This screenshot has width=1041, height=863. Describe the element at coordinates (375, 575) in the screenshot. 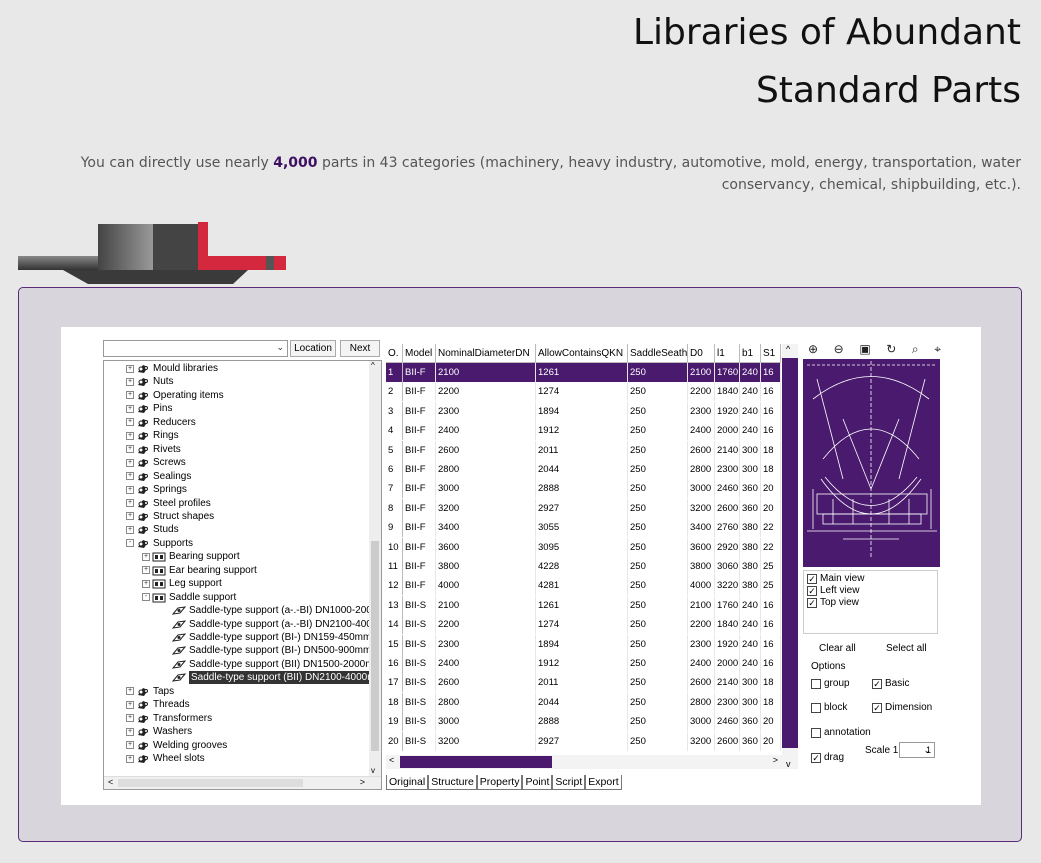

I see `tree-vertical-scrollbar: ^ v` at that location.